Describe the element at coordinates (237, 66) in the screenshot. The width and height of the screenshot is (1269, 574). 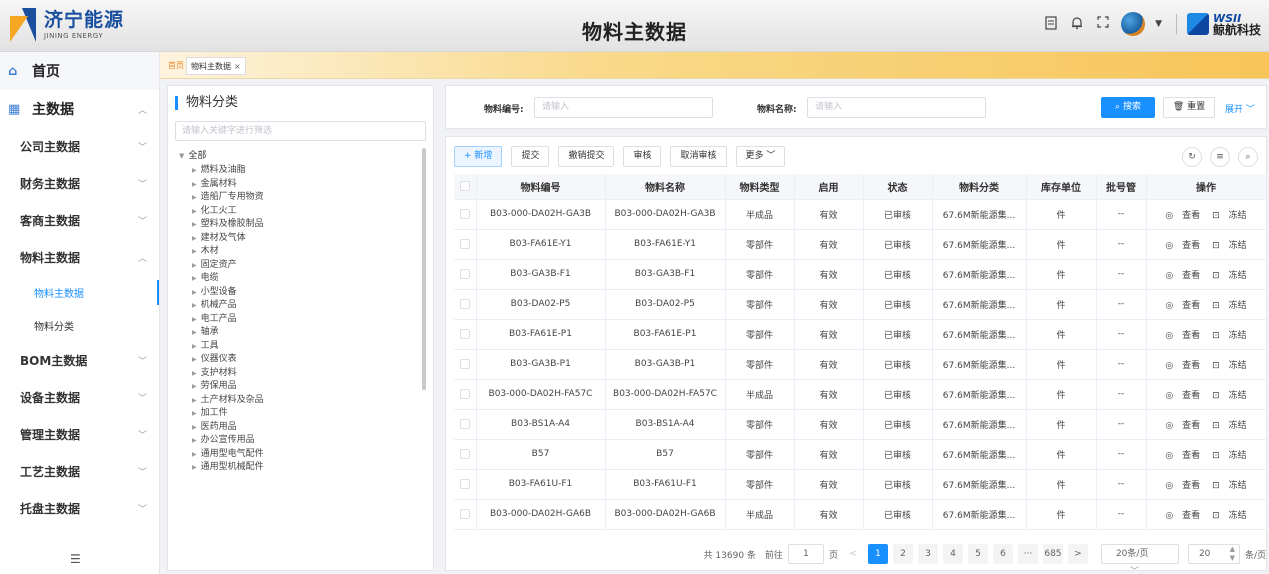
I see `close-icon: ×` at that location.